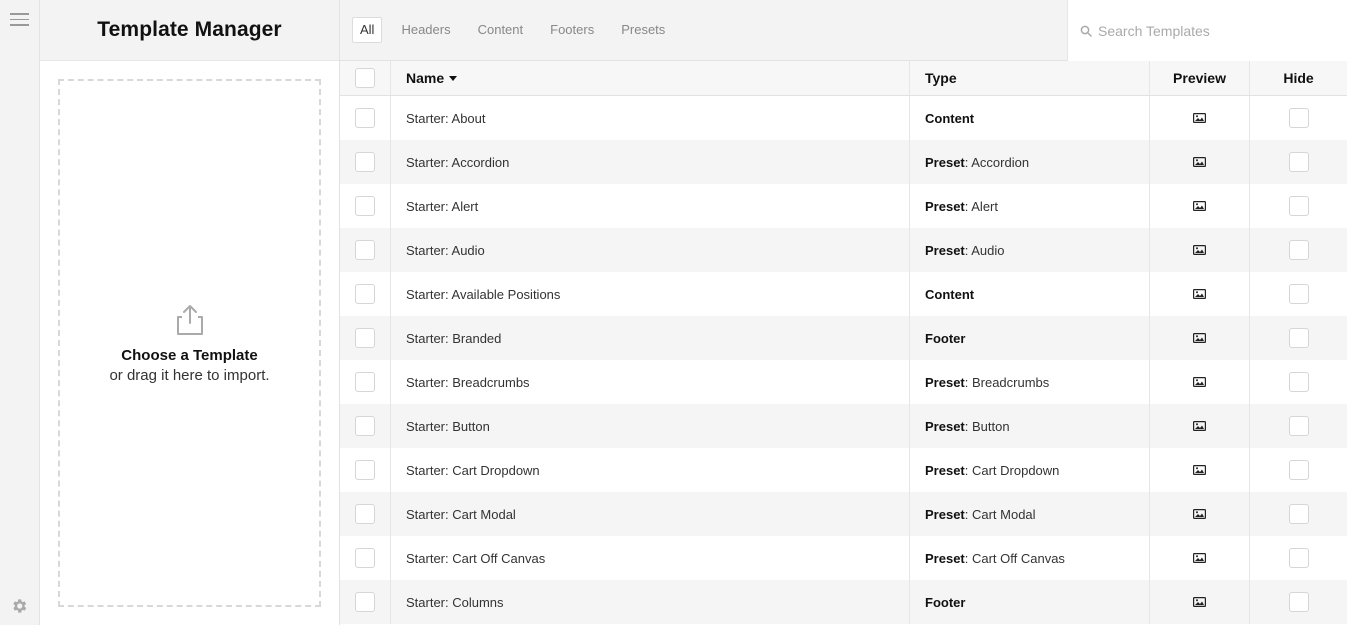 The width and height of the screenshot is (1347, 625). What do you see at coordinates (1218, 30) in the screenshot?
I see `search-input` at bounding box center [1218, 30].